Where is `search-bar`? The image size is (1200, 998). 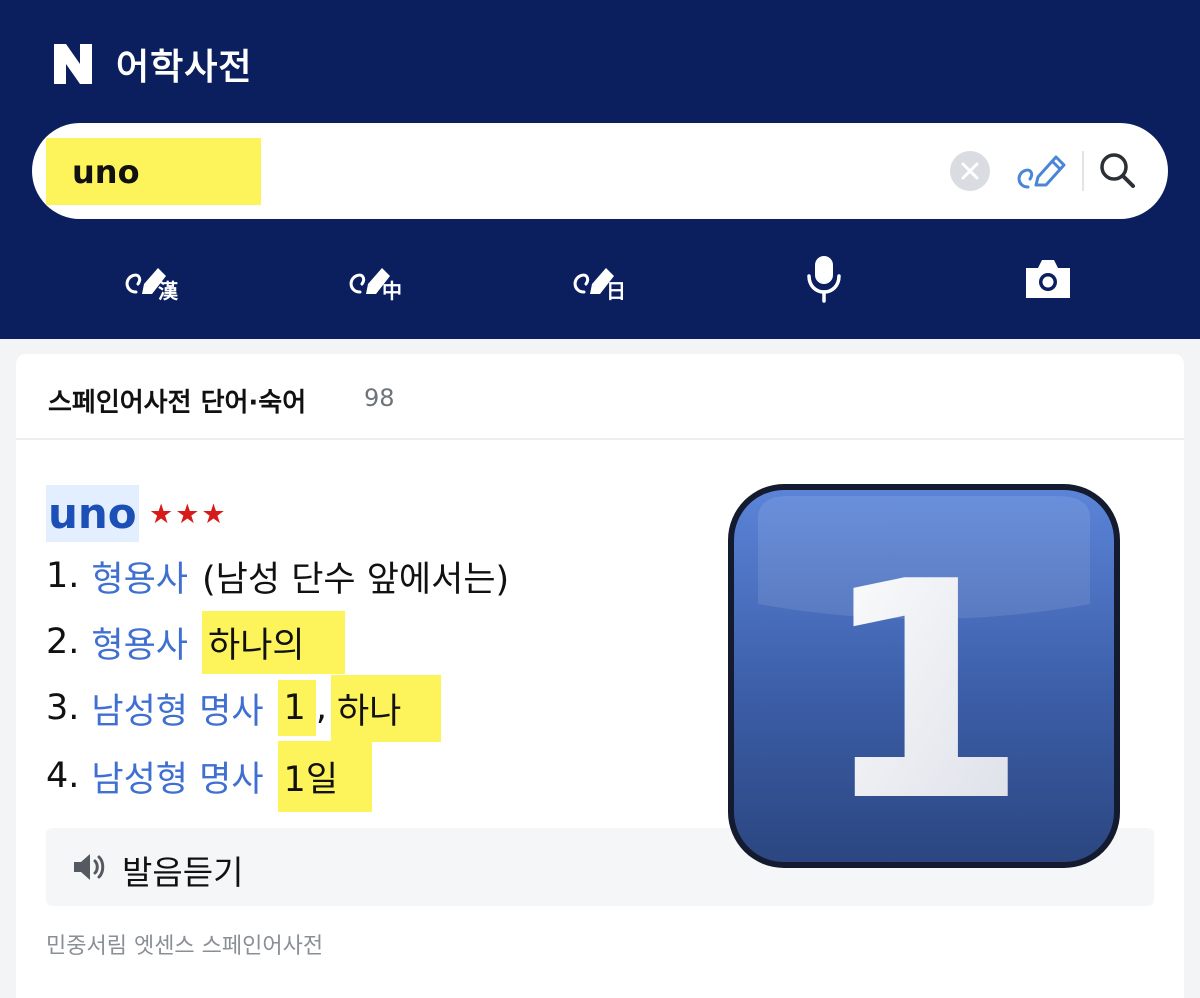
search-bar is located at coordinates (600, 171).